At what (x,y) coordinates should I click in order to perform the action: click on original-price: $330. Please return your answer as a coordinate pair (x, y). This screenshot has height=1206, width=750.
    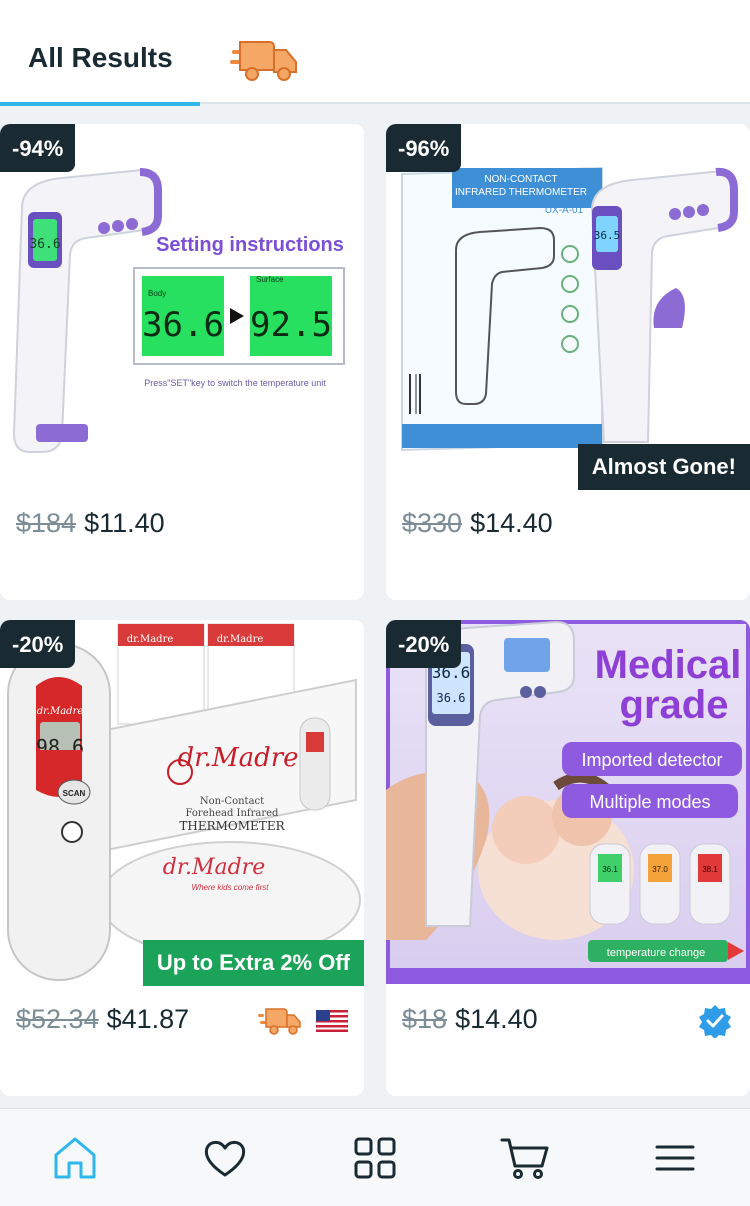
    Looking at the image, I should click on (432, 523).